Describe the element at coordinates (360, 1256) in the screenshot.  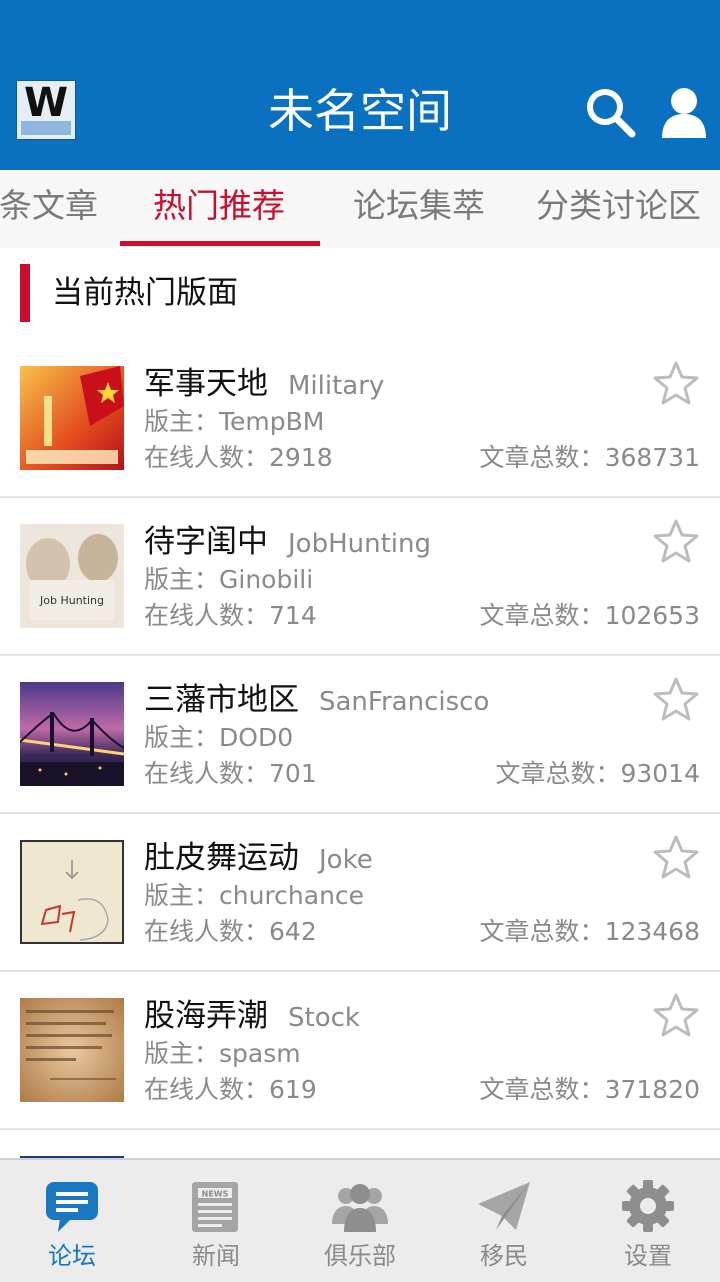
I see `nav-label: 俱乐部` at that location.